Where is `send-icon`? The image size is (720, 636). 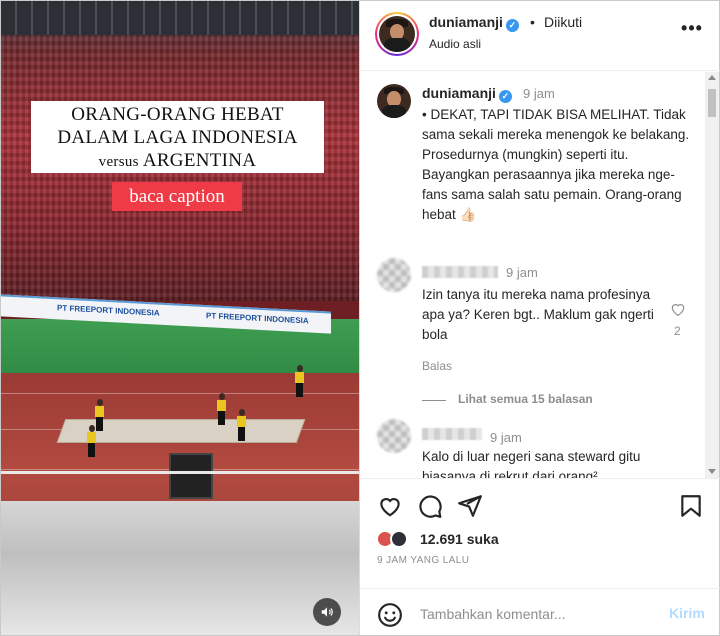
send-icon is located at coordinates (470, 506).